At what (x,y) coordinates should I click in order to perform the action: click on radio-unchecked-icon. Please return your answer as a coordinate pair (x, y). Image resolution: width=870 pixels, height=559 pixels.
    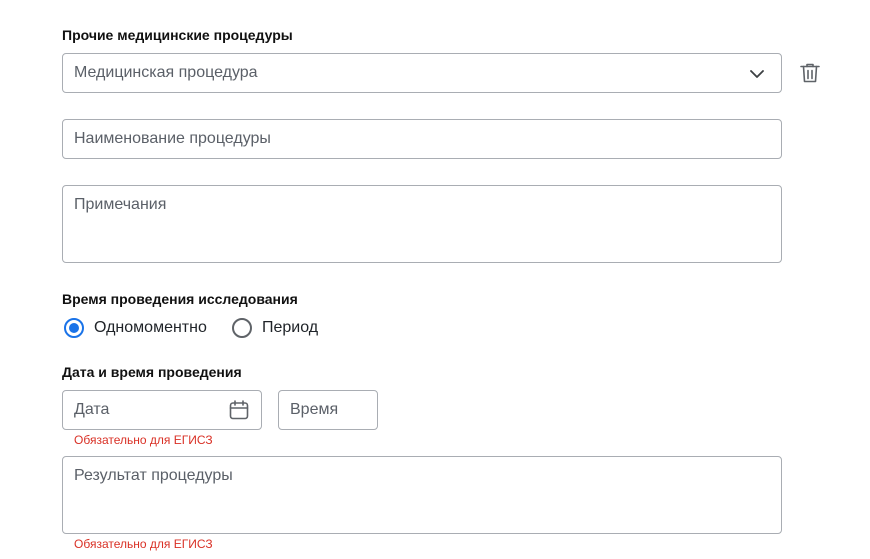
    Looking at the image, I should click on (242, 328).